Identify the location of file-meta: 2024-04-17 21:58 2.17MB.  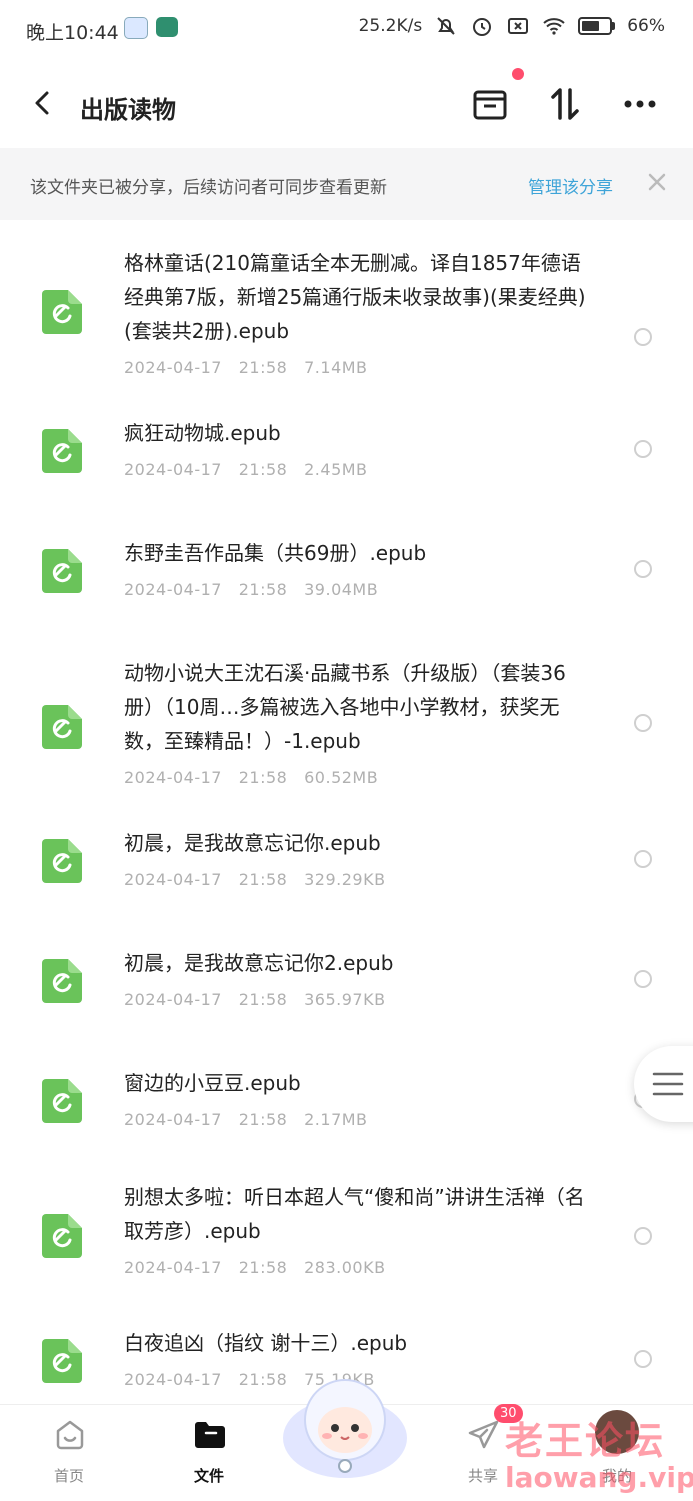
(246, 1119).